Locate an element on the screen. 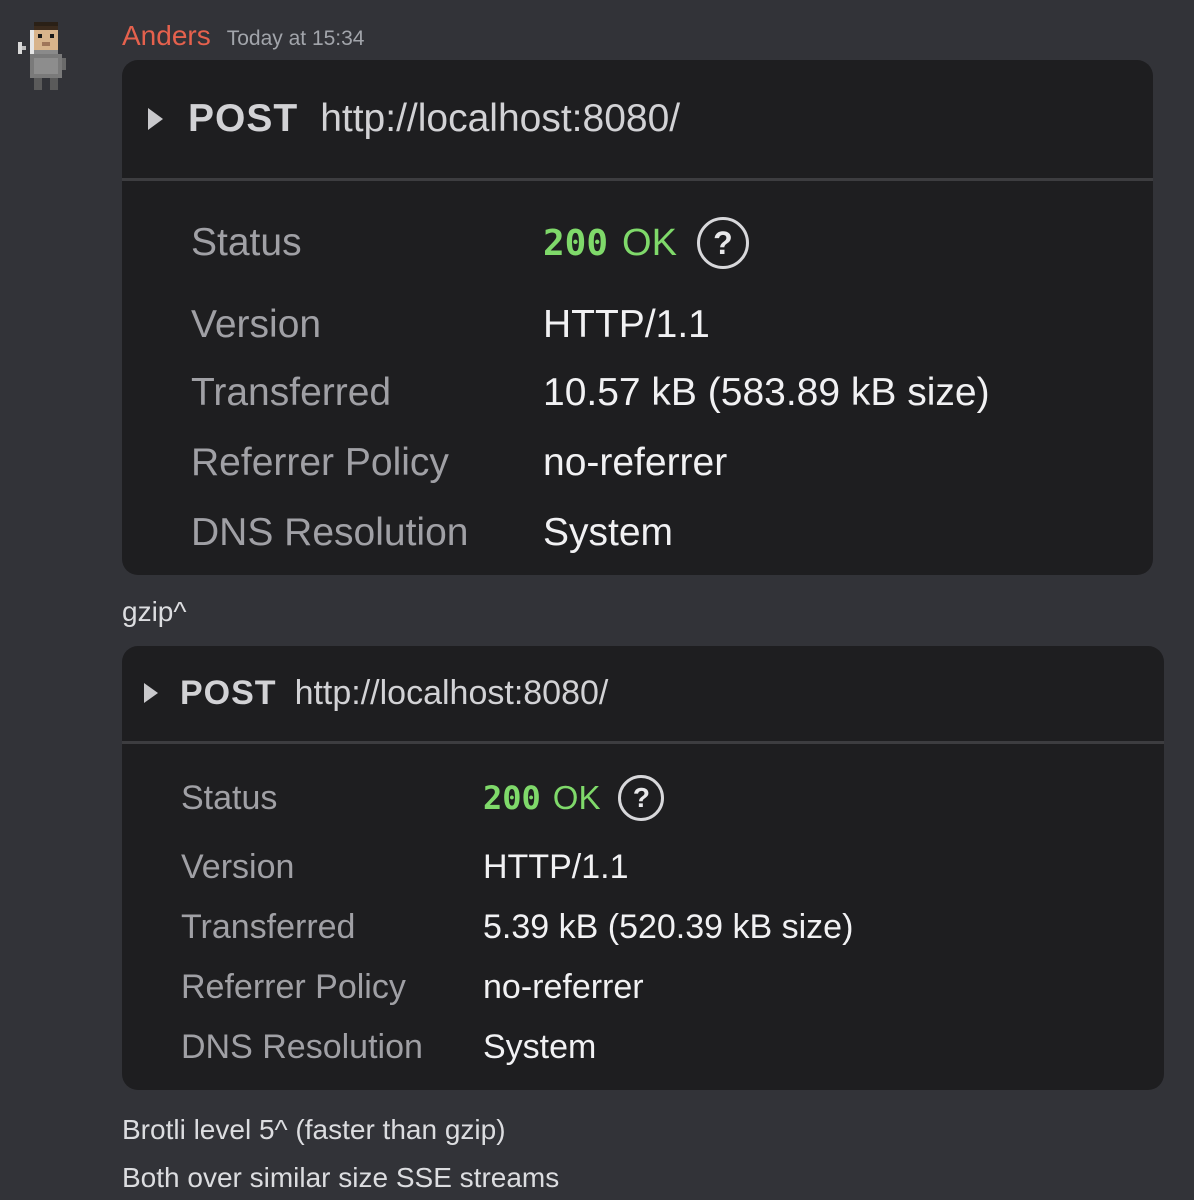 The image size is (1194, 1200). message-header: Anders Today at 15:34 is located at coordinates (243, 38).